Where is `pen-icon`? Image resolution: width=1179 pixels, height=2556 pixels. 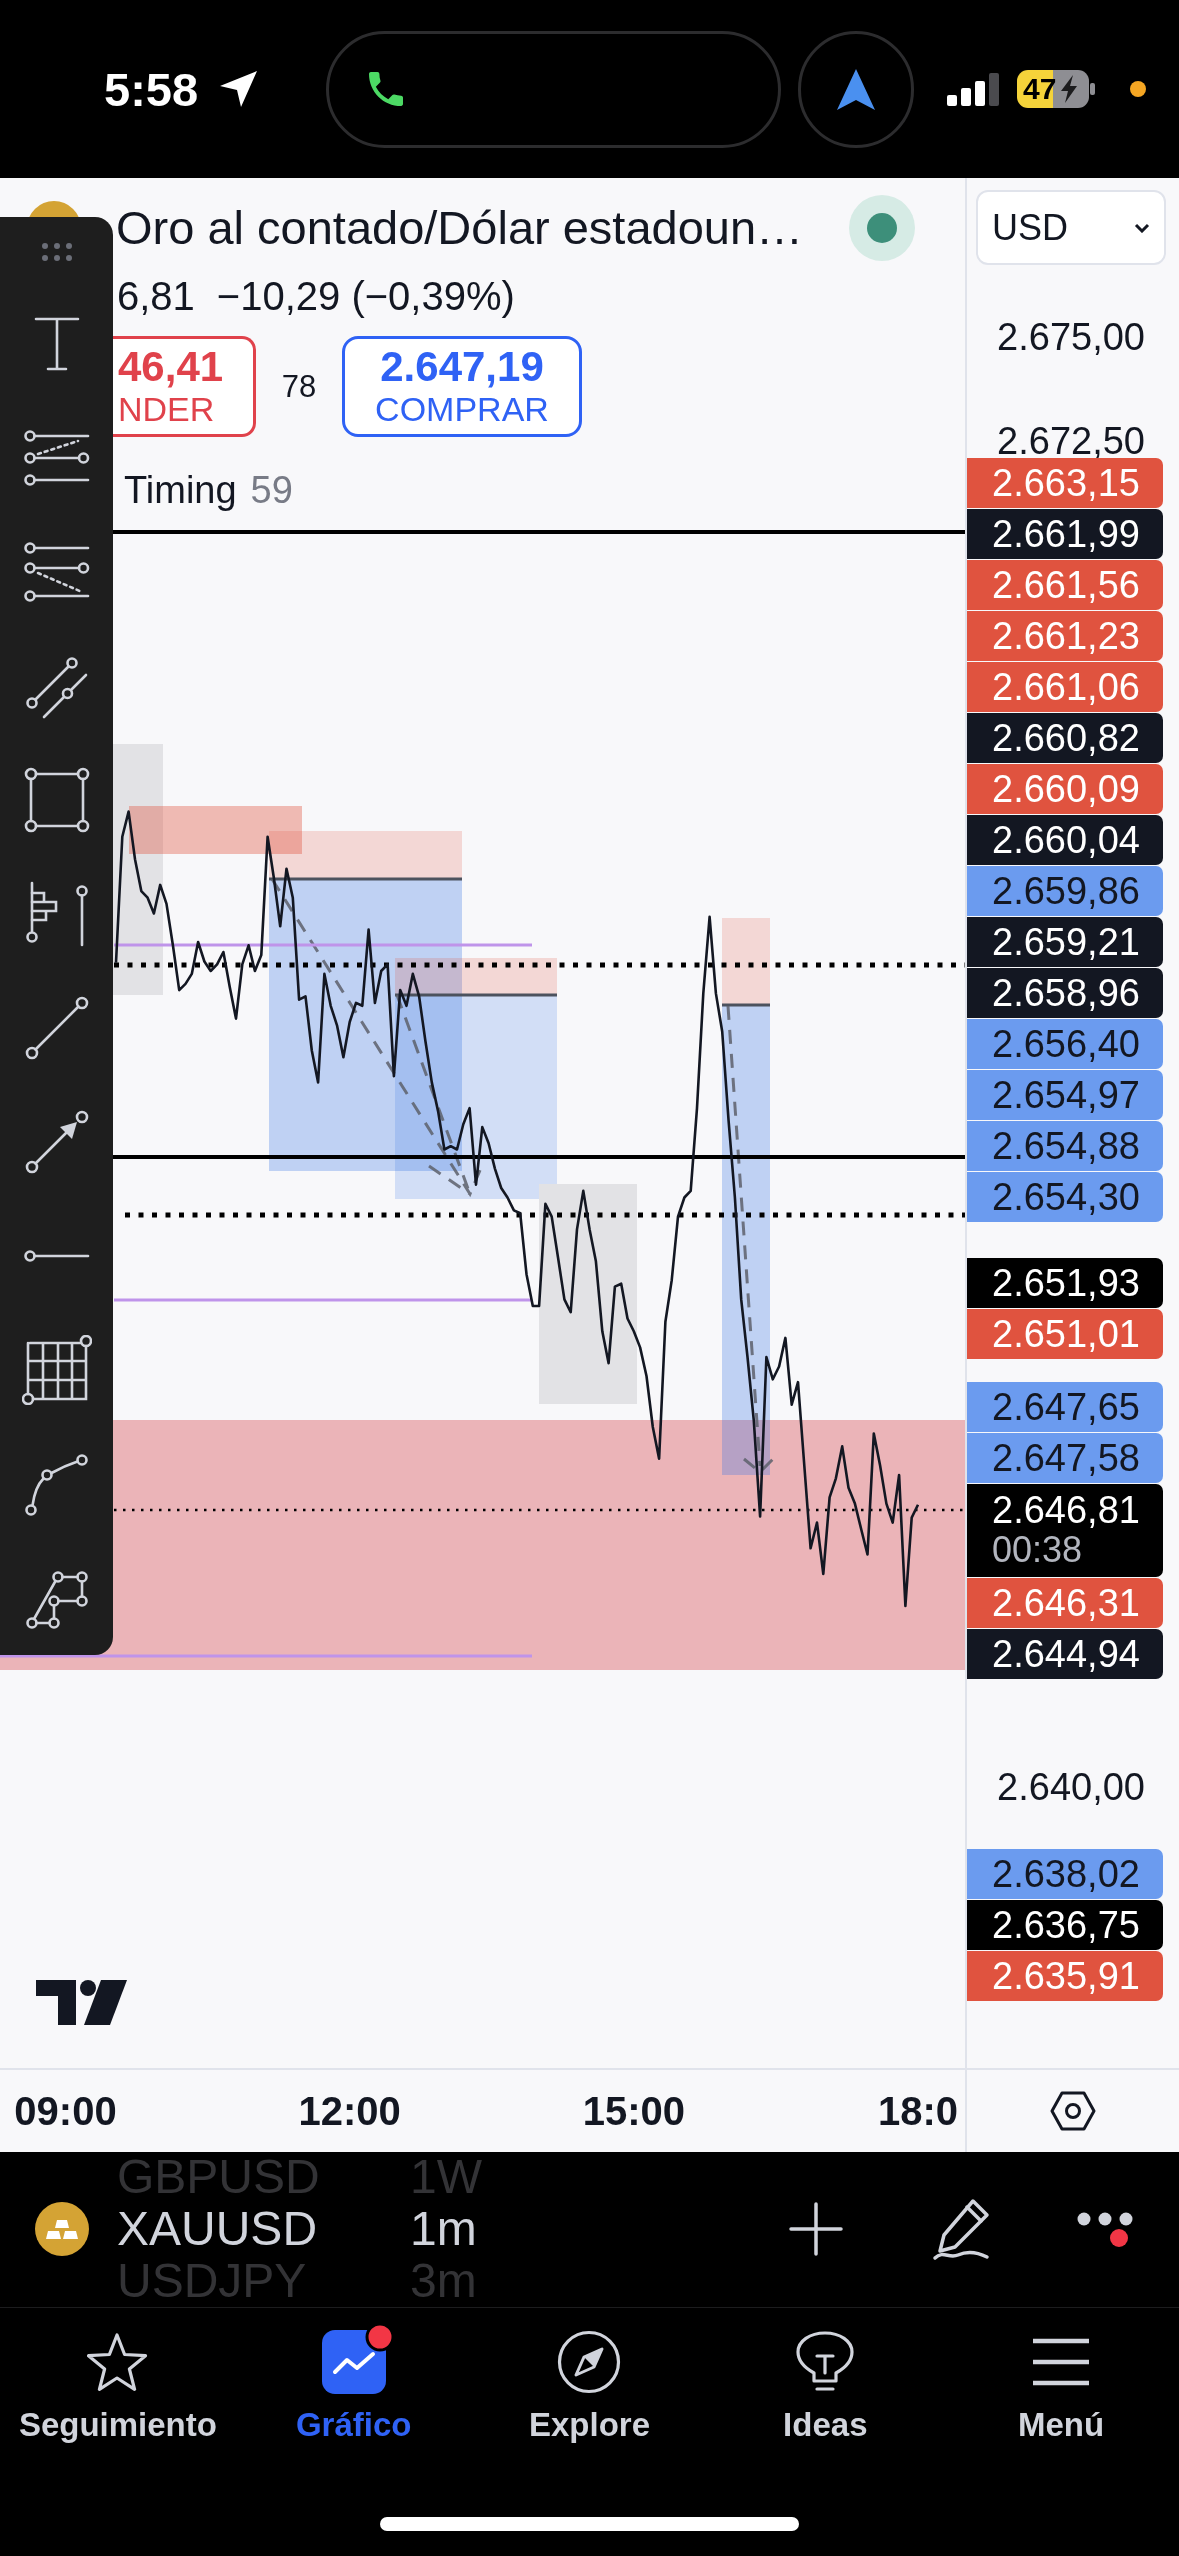
pen-icon is located at coordinates (961, 2228).